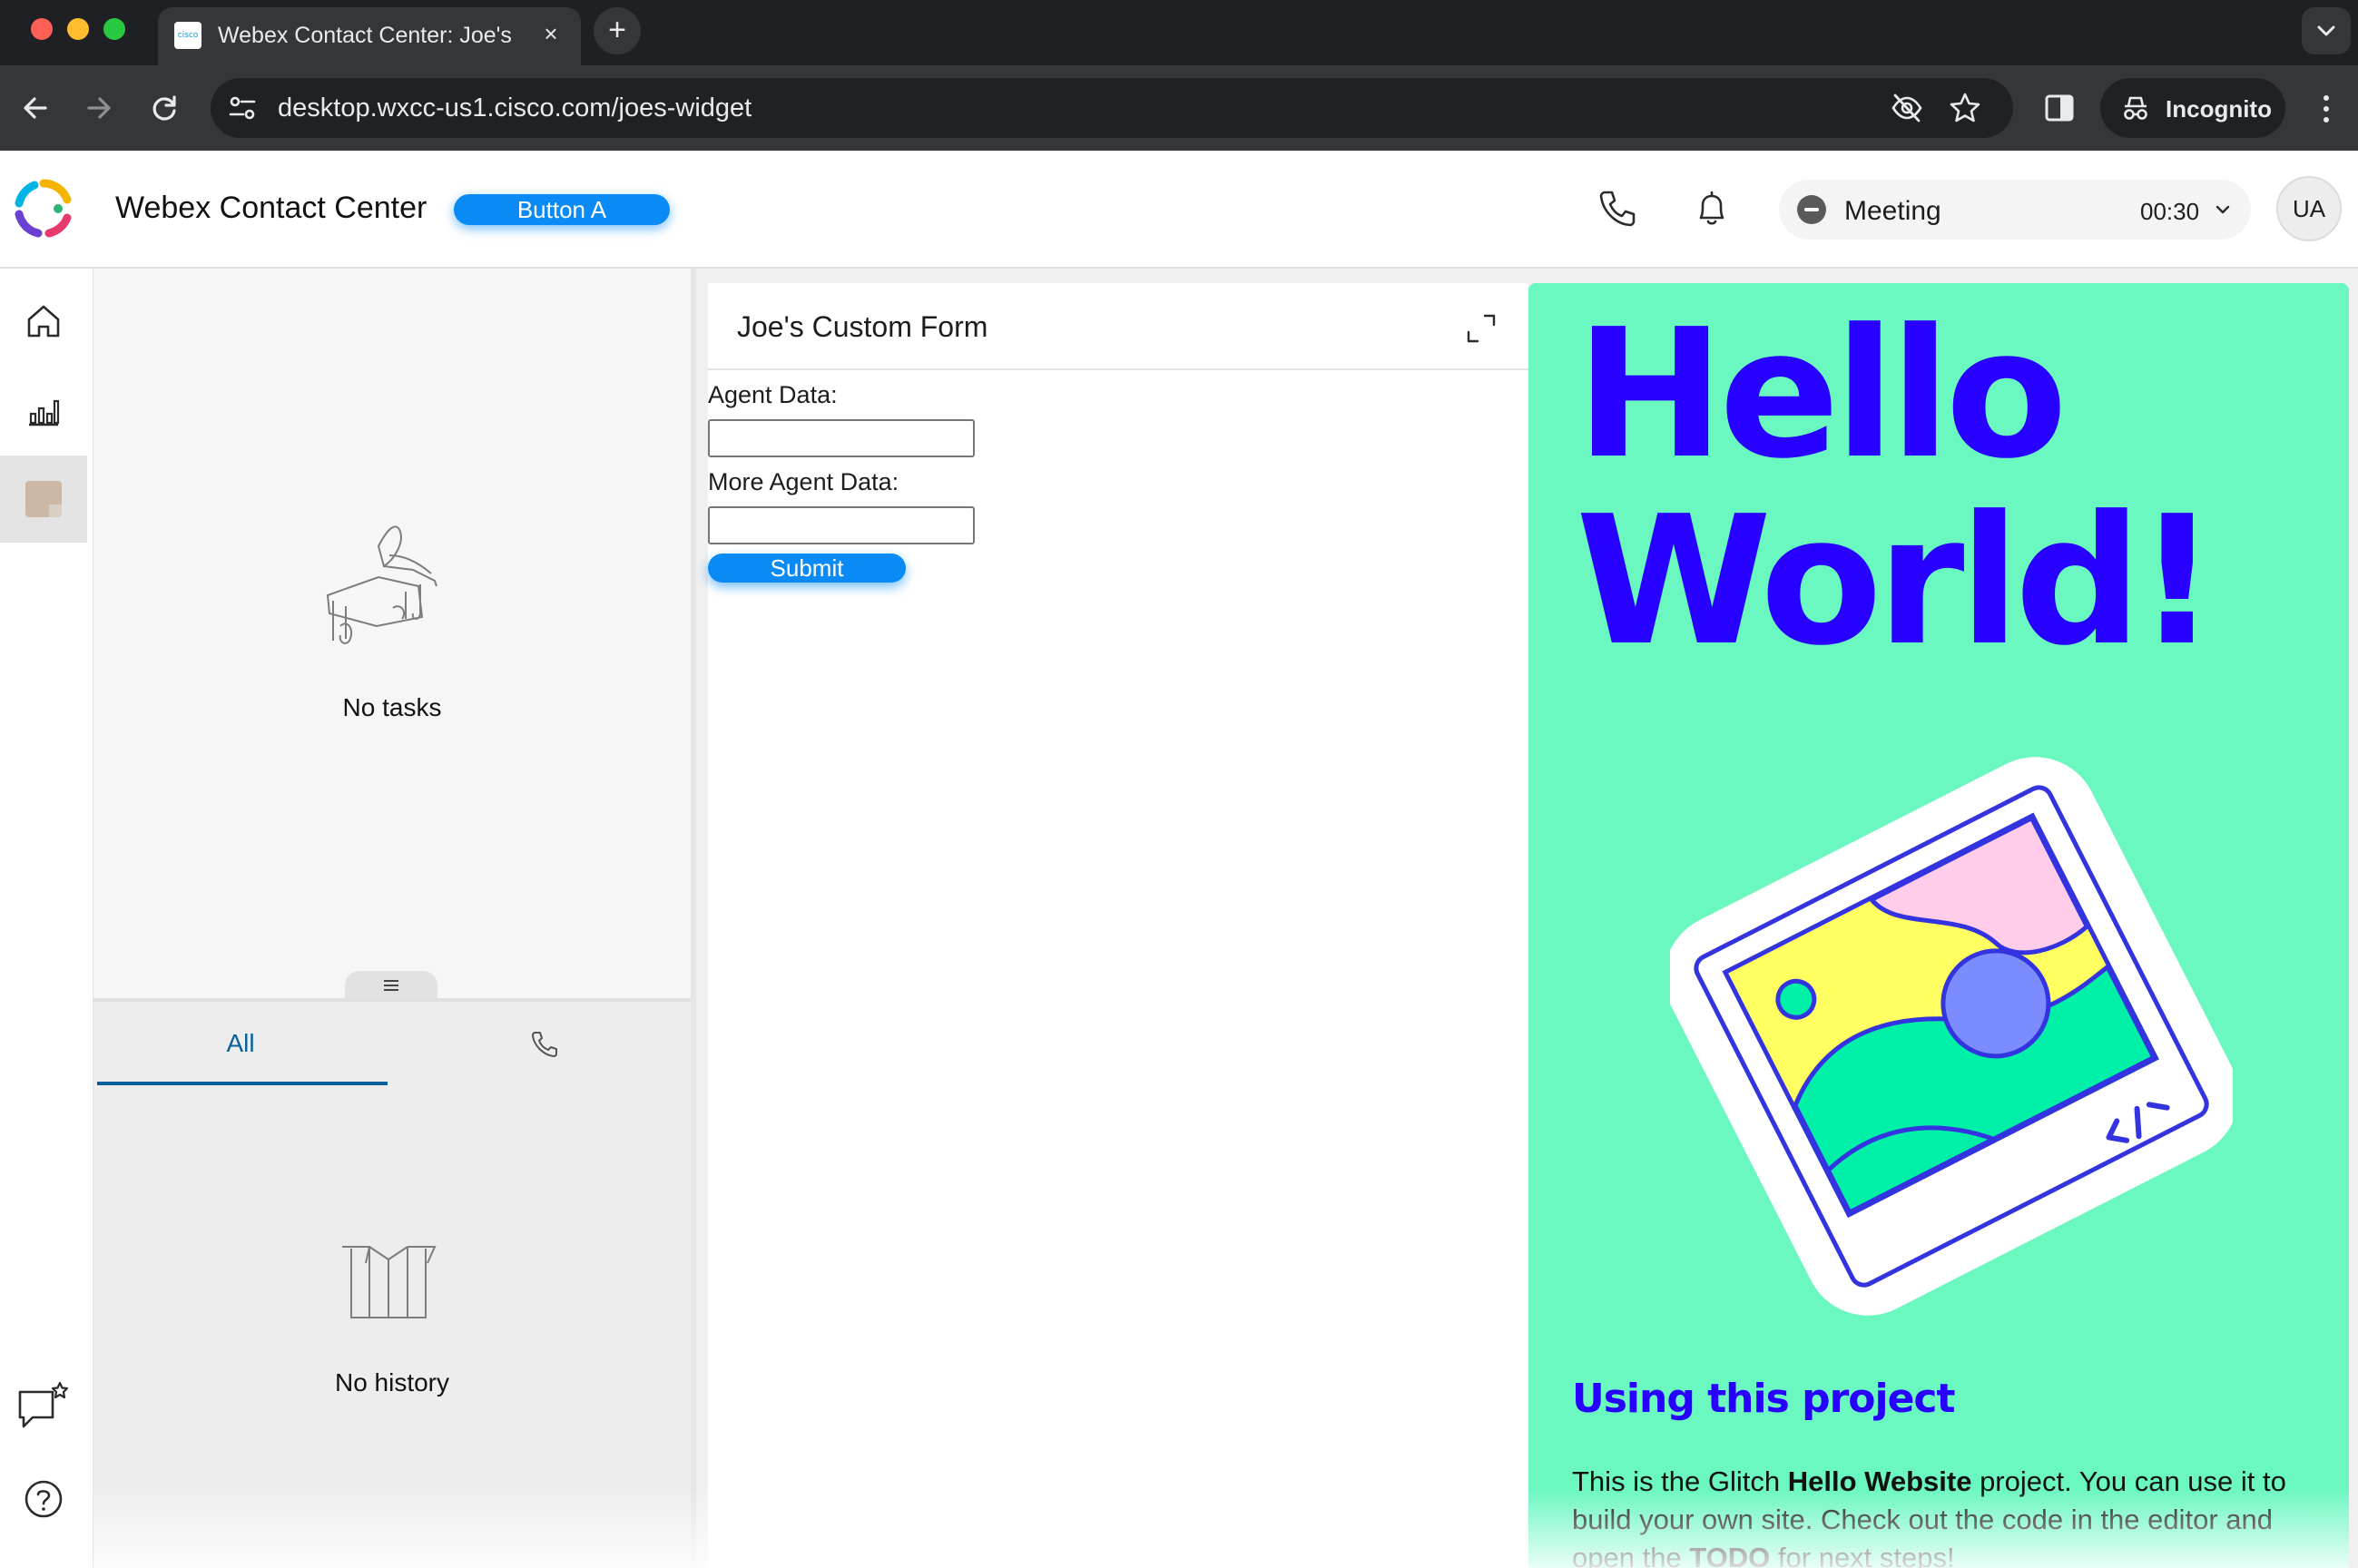 The height and width of the screenshot is (1568, 2358). I want to click on button-a: Button A, so click(562, 209).